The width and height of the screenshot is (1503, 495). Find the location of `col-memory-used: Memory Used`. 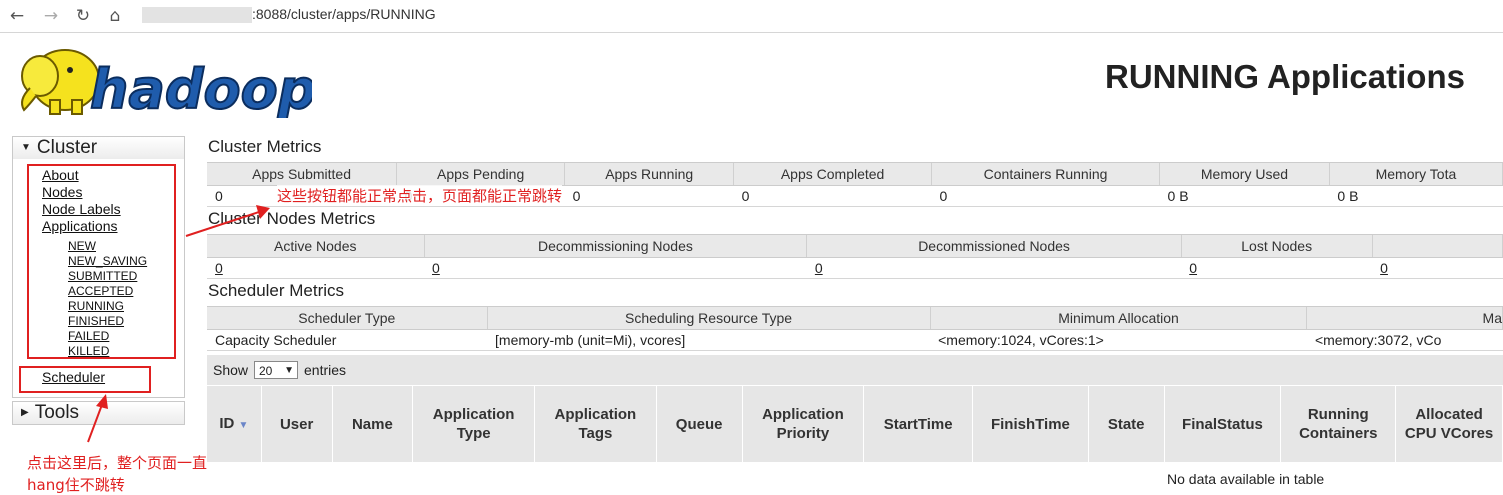

col-memory-used: Memory Used is located at coordinates (1244, 174).